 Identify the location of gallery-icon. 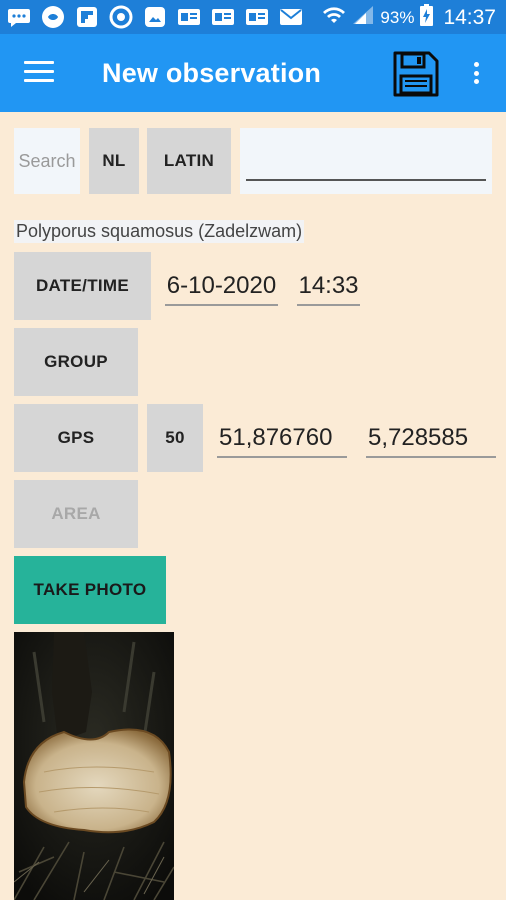
(155, 17).